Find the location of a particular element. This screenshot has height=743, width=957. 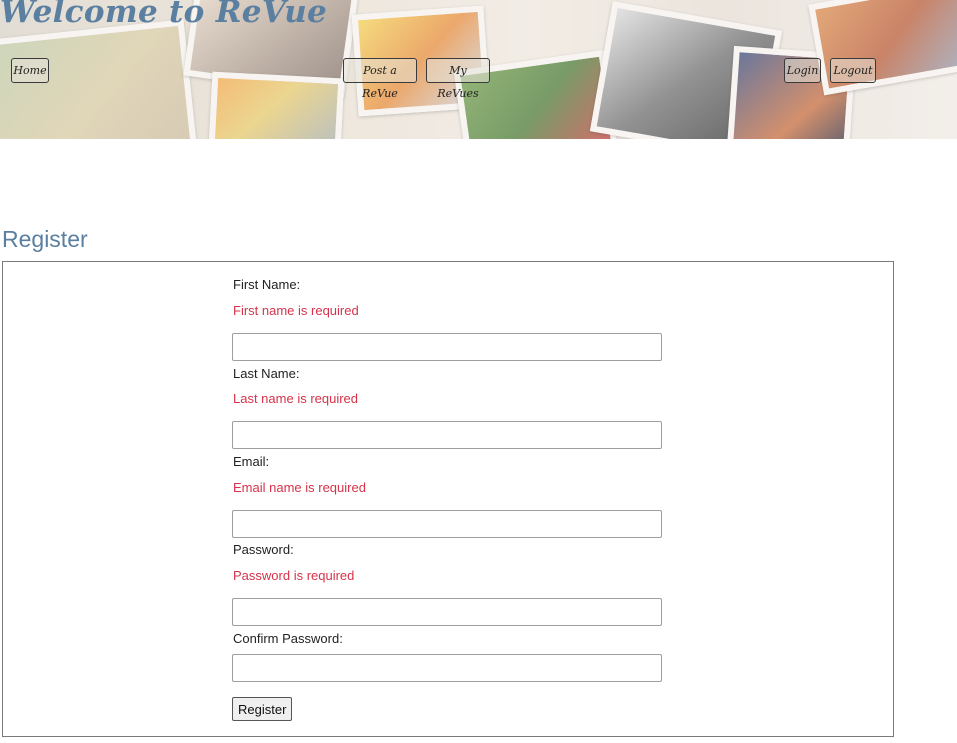

site-title: Welcome to ReVue is located at coordinates (164, 15).